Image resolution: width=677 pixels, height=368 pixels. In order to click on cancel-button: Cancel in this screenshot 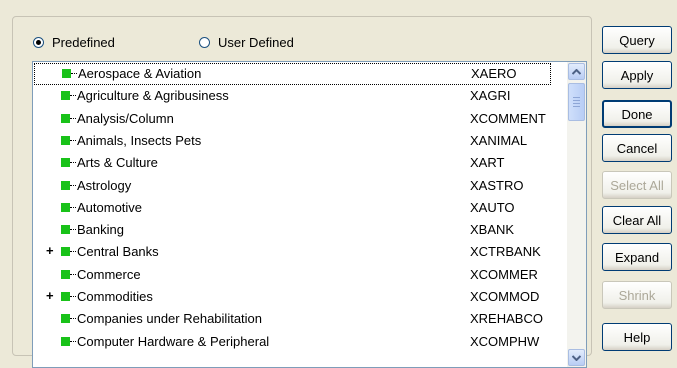, I will do `click(637, 148)`.